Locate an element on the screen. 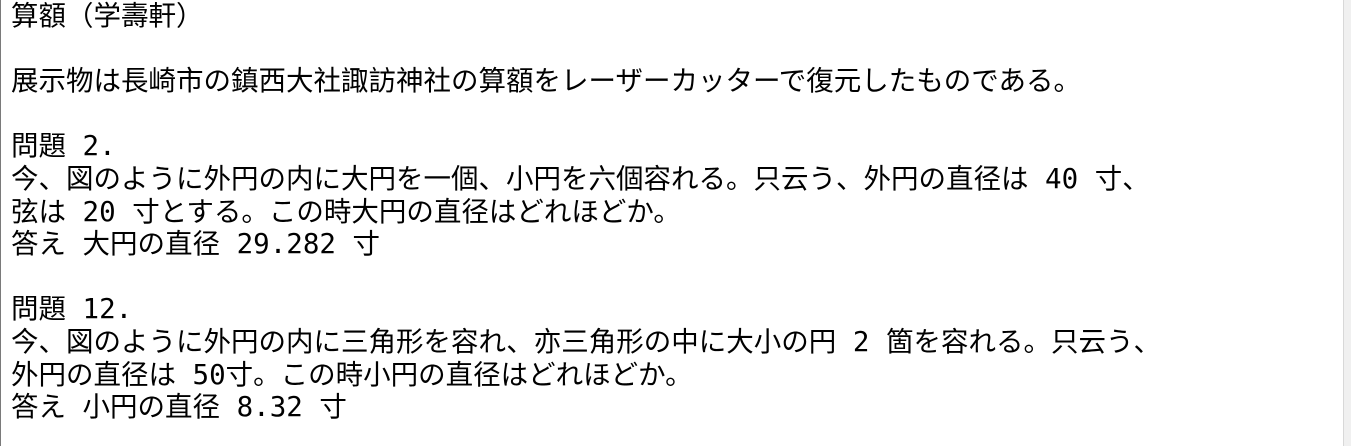 Image resolution: width=1351 pixels, height=446 pixels. document-title: 算額（学壽軒） is located at coordinates (107, 16).